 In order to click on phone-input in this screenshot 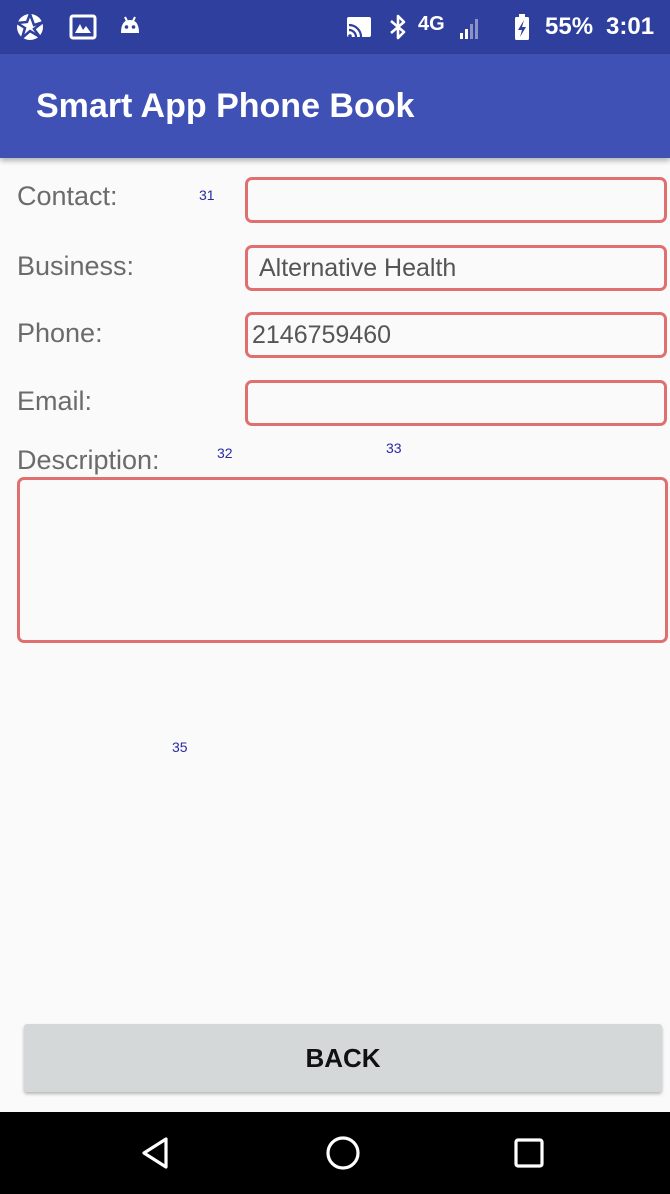, I will do `click(456, 335)`.